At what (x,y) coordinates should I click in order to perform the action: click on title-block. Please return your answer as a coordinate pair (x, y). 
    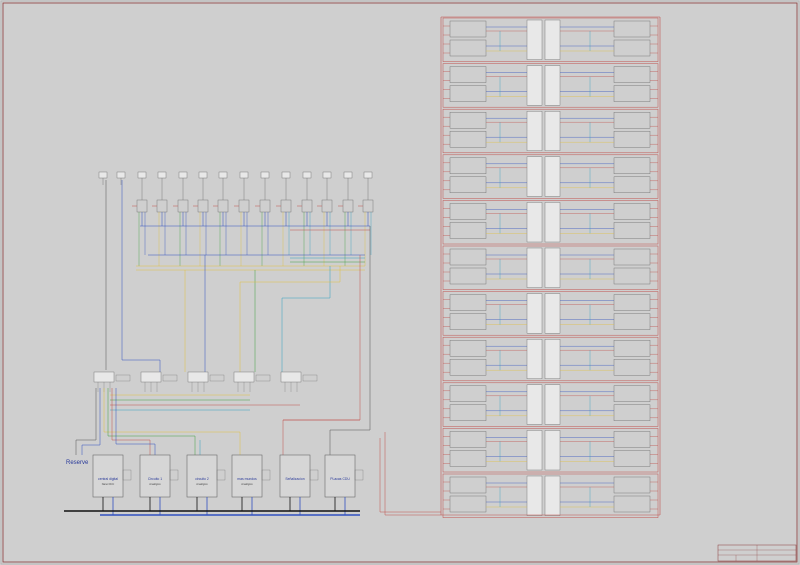
    Looking at the image, I should click on (757, 553).